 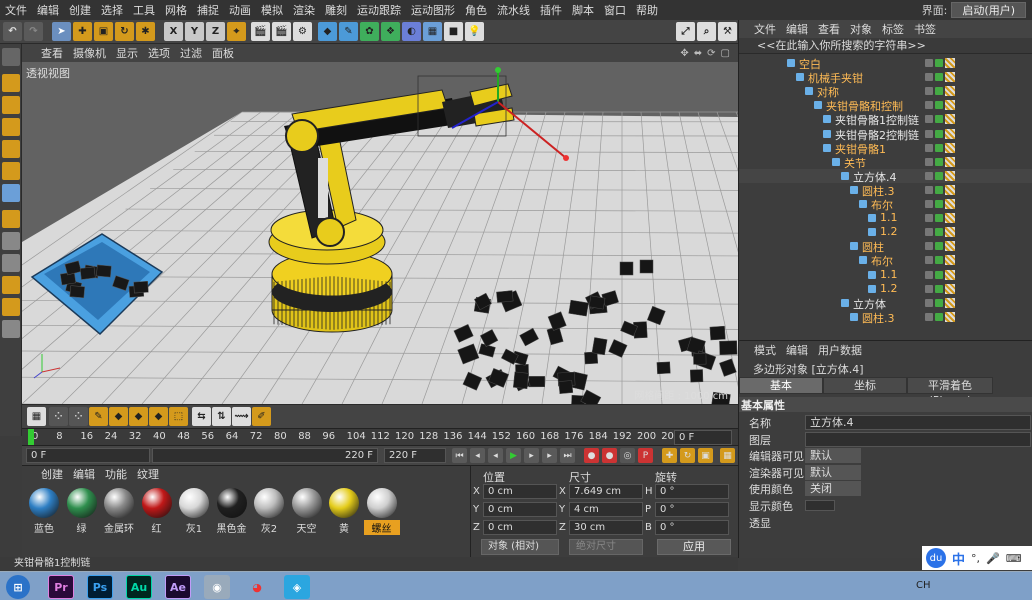 What do you see at coordinates (583, 10) in the screenshot?
I see `menu-item: 脚本` at bounding box center [583, 10].